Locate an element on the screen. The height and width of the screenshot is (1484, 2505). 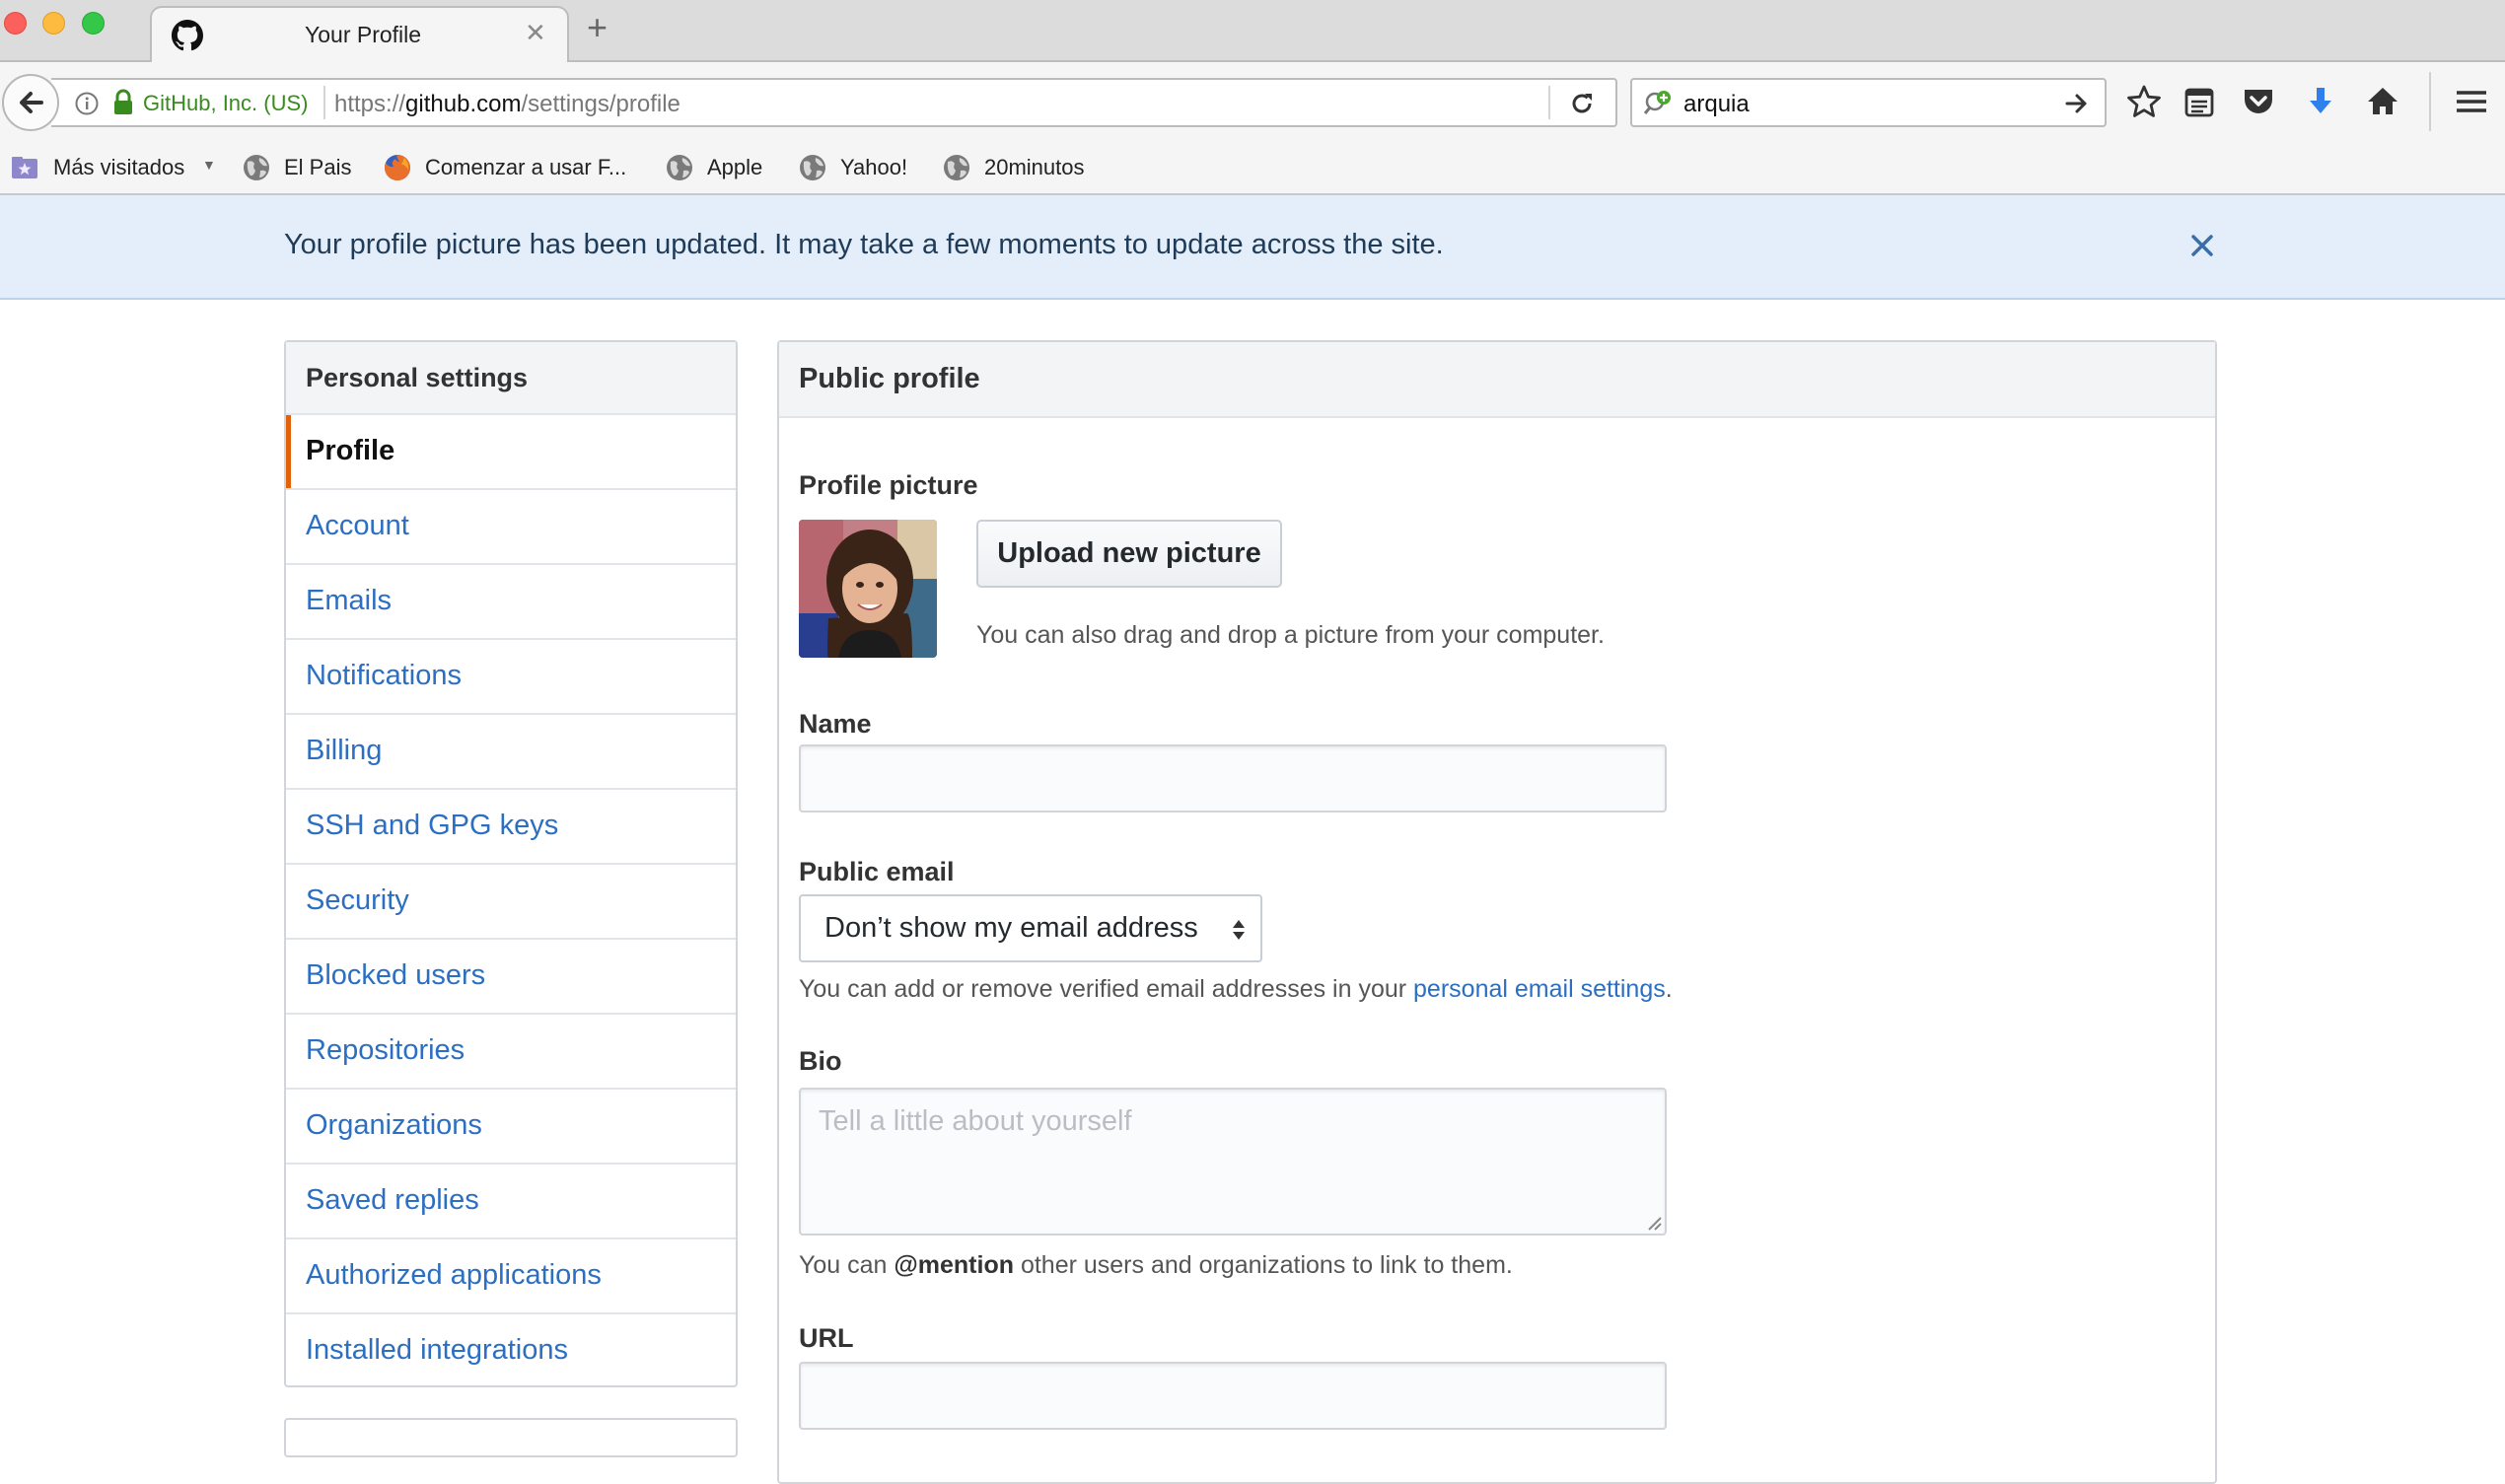
download-icon is located at coordinates (2320, 101).